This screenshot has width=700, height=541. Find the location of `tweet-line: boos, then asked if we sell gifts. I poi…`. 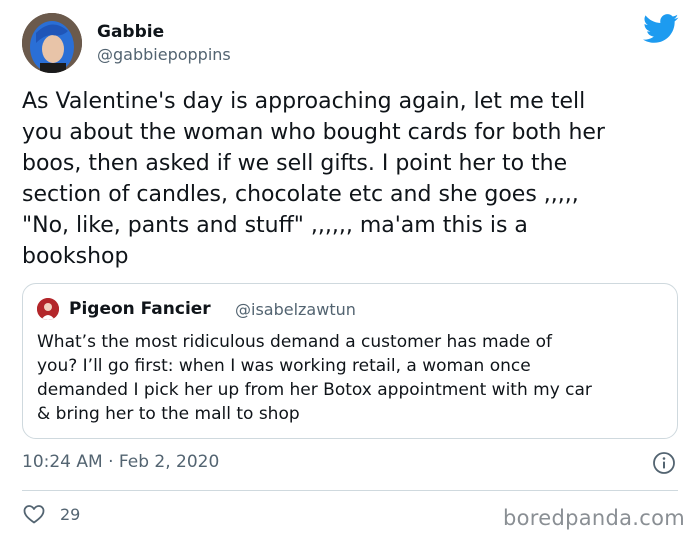

tweet-line: boos, then asked if we sell gifts. I poi… is located at coordinates (295, 163).